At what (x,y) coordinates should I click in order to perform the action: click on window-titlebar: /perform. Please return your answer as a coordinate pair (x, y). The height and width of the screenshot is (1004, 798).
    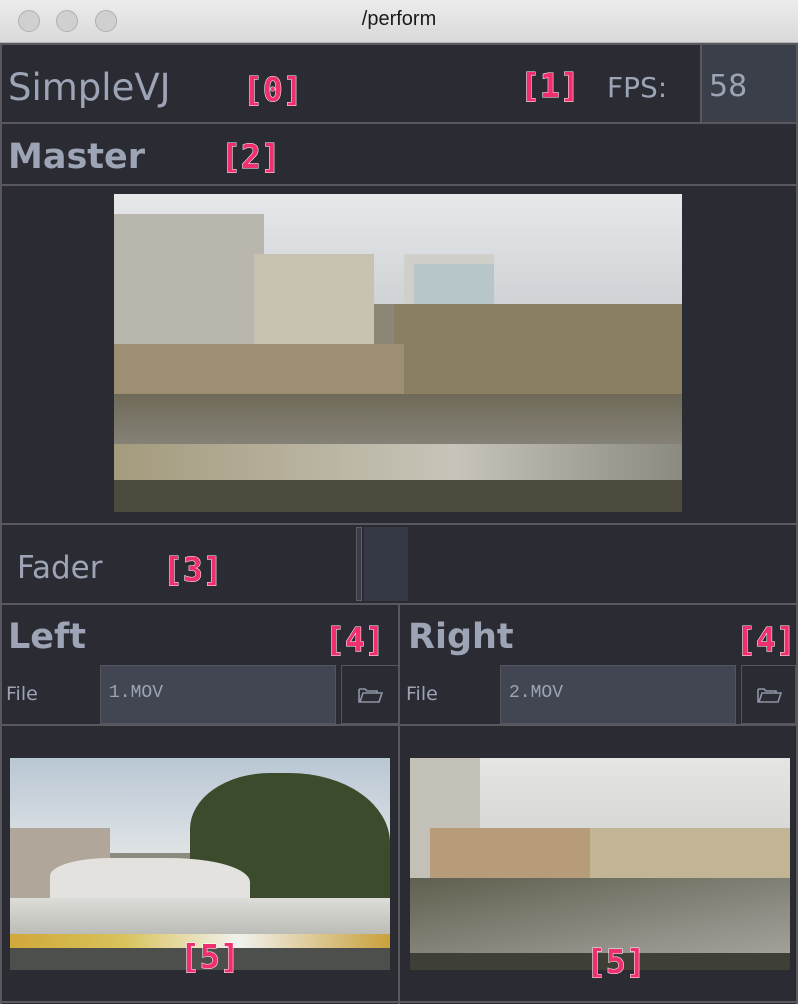
    Looking at the image, I should click on (399, 21).